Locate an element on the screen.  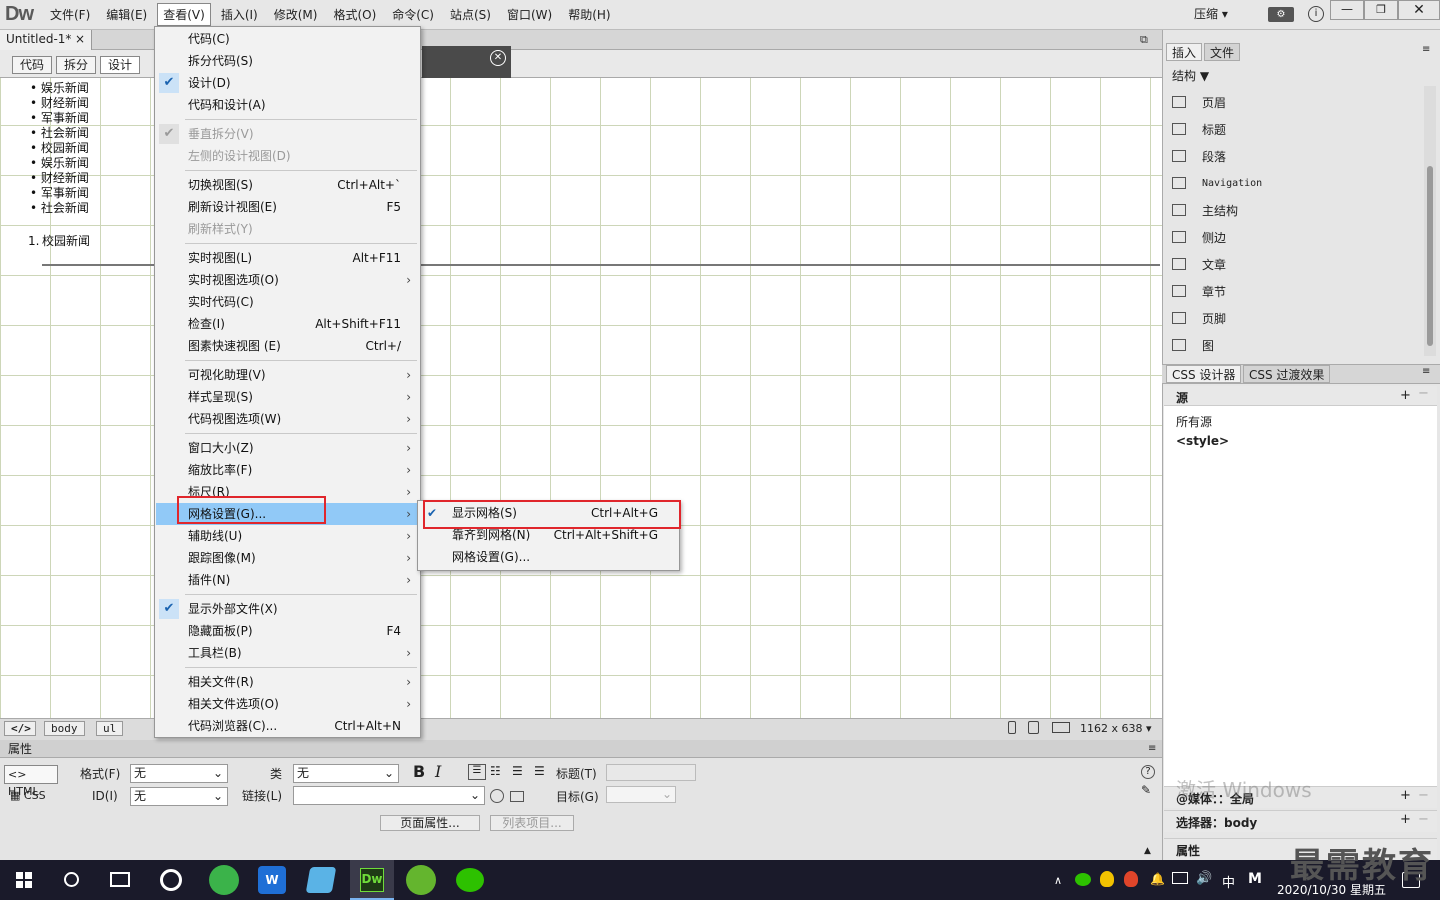
restore-button: ❐ is located at coordinates (1381, 10).